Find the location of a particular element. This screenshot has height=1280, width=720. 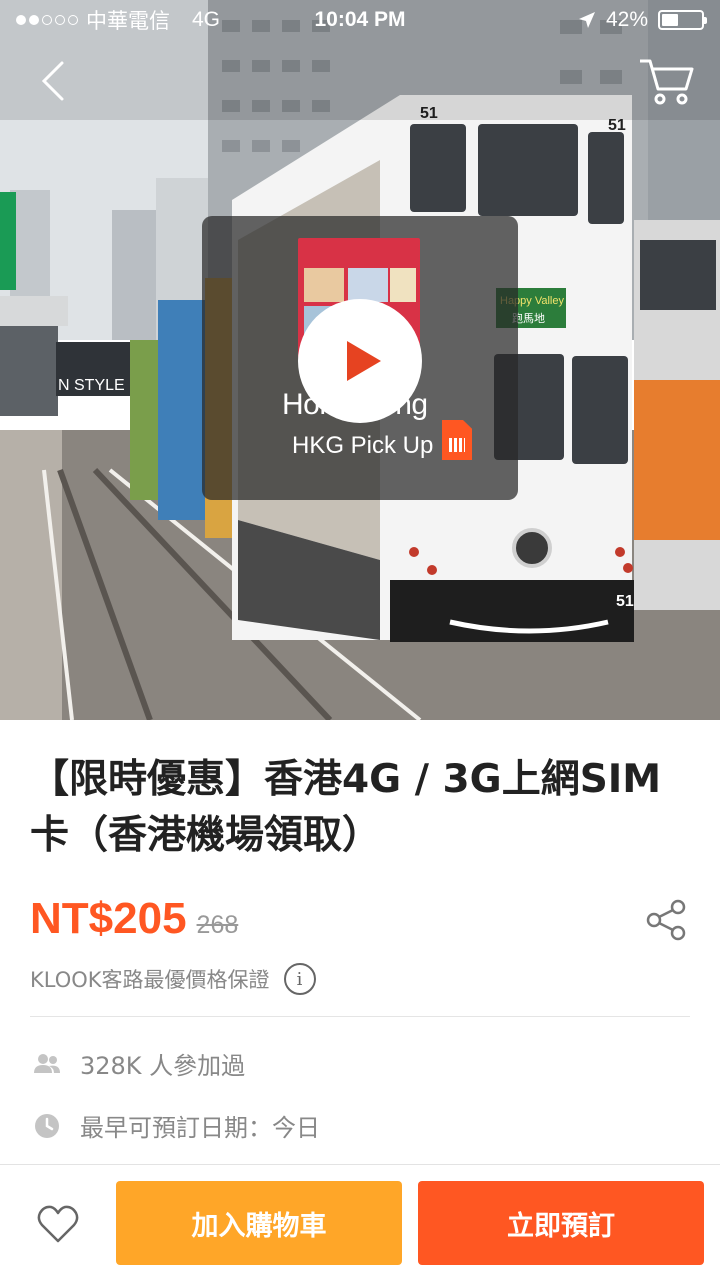

wishlist-button is located at coordinates (58, 1224).